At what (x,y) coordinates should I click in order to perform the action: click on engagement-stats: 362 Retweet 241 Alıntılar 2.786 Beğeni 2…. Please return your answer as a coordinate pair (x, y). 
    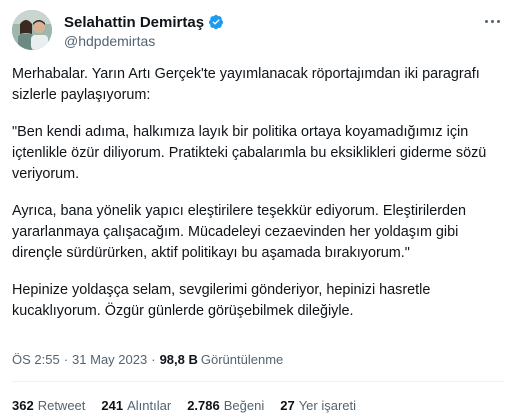
    Looking at the image, I should click on (258, 405).